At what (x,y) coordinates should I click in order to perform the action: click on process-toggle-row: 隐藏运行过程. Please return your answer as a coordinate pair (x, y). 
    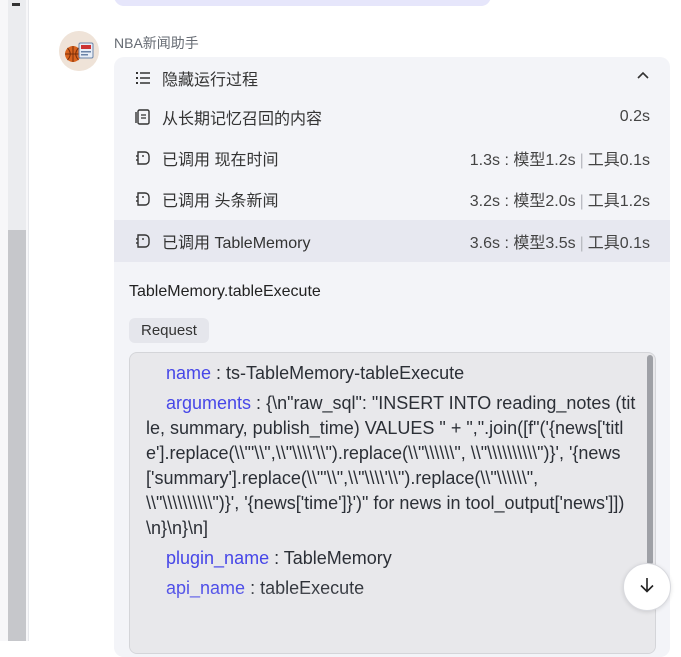
    Looking at the image, I should click on (392, 78).